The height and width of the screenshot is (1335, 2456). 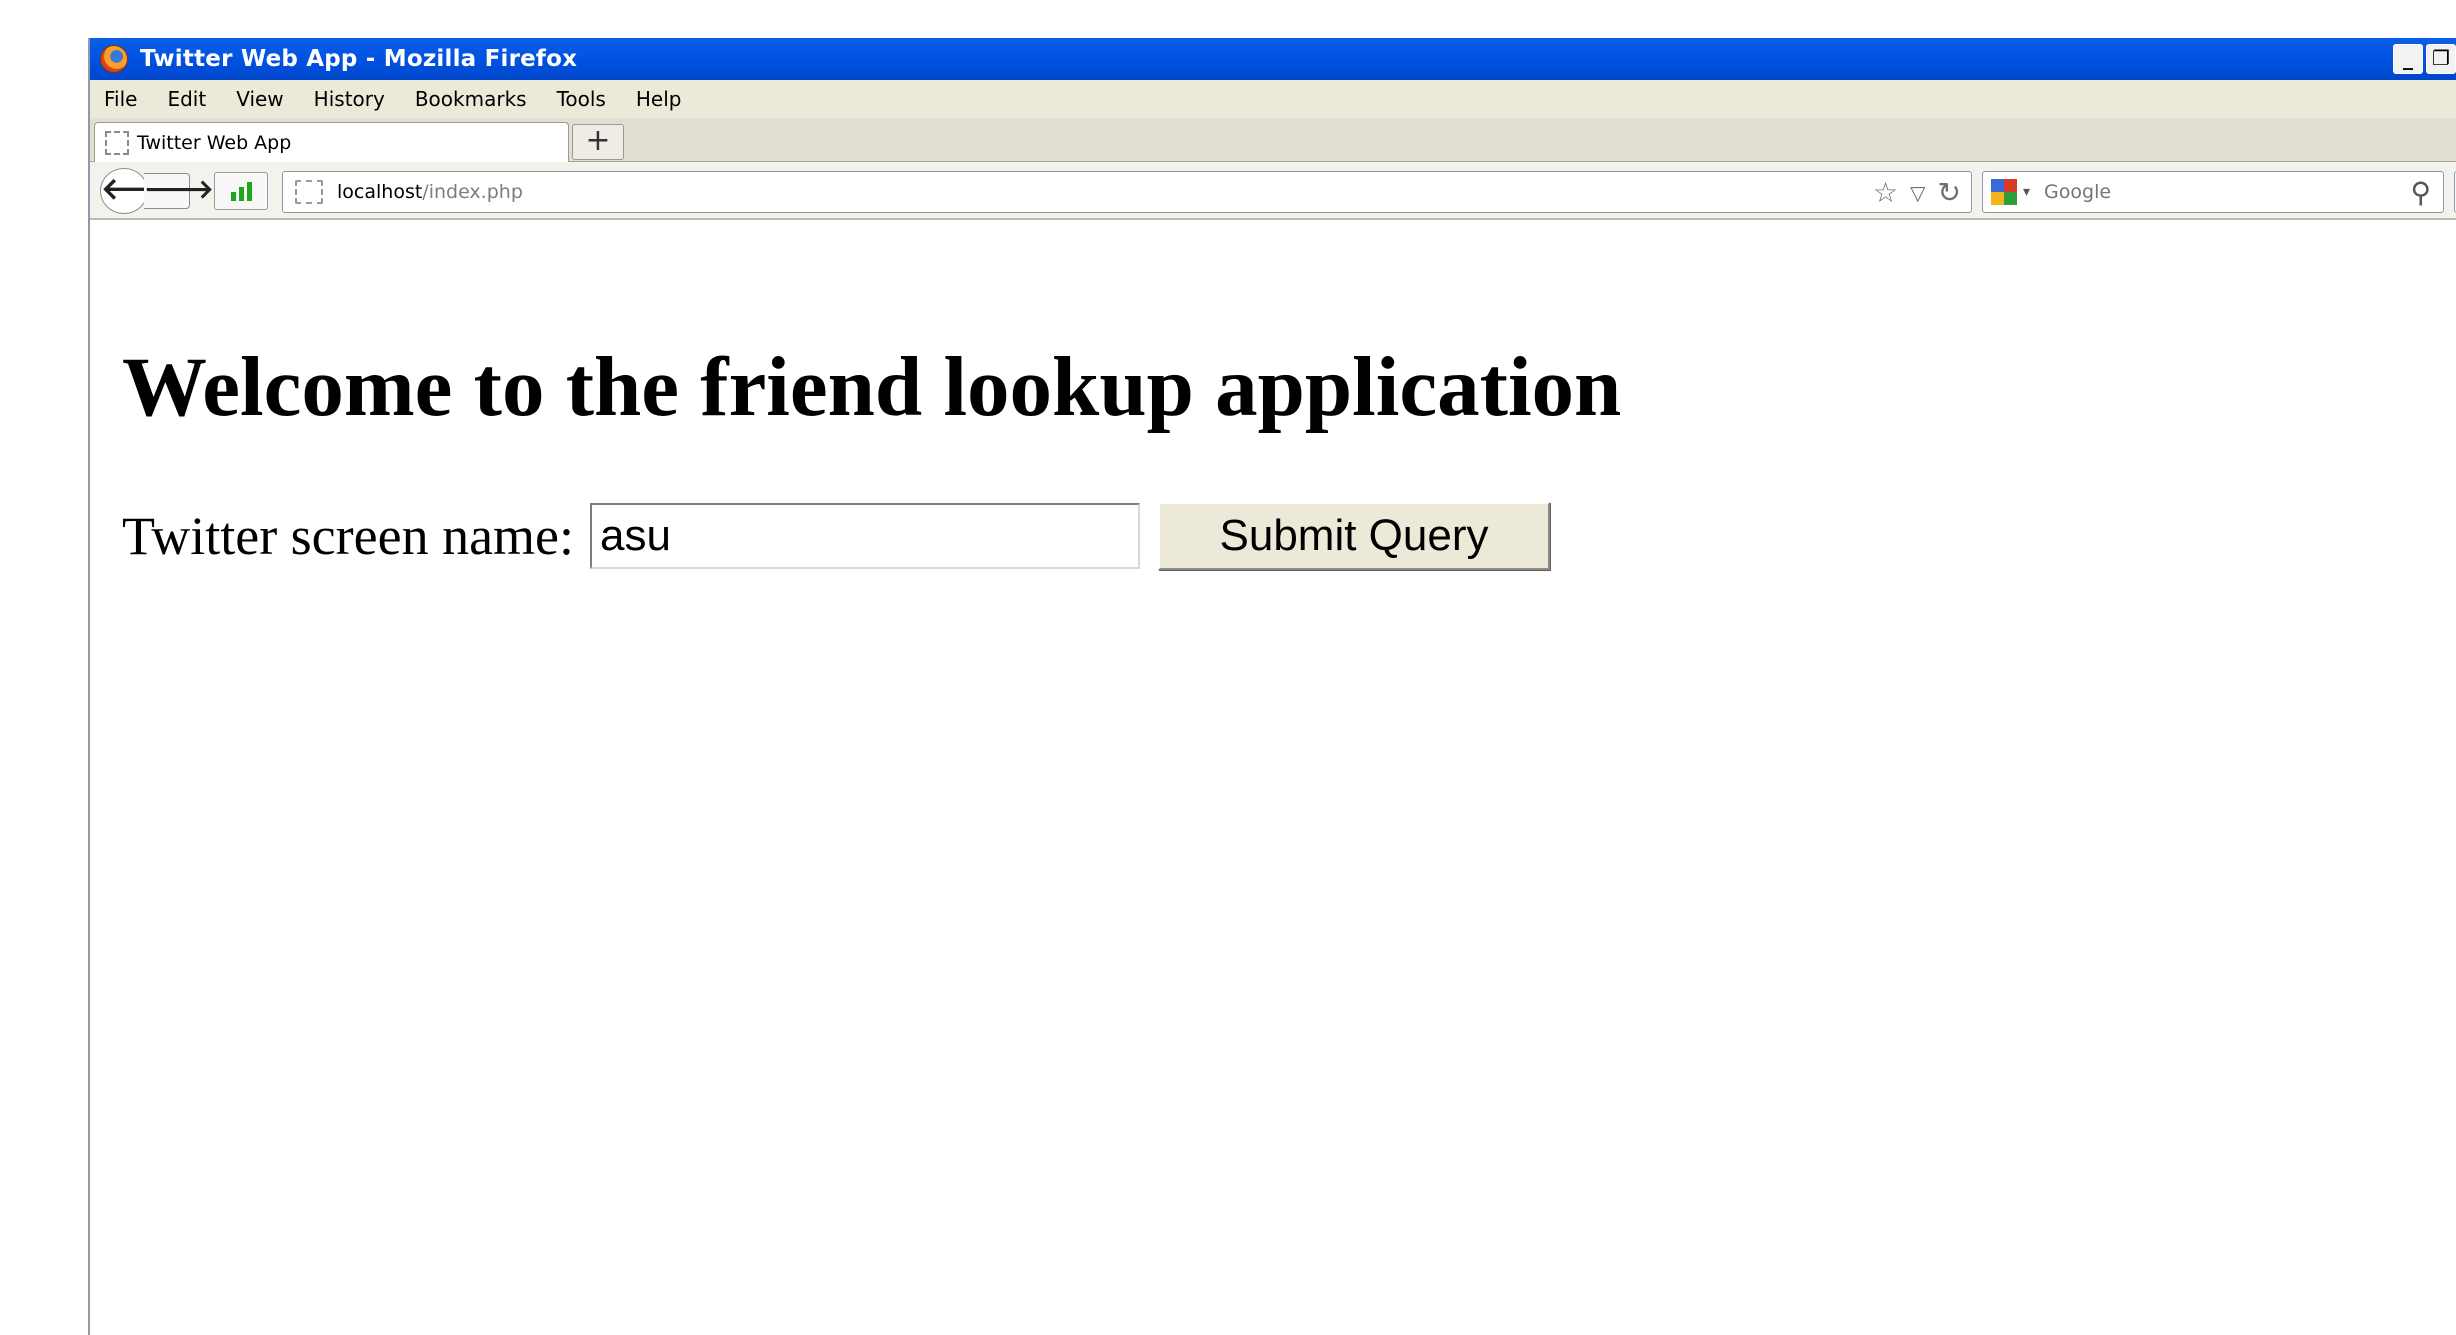 I want to click on title-bar: Twitter Web App - Mozilla Firefox _ ❐, so click(x=1273, y=59).